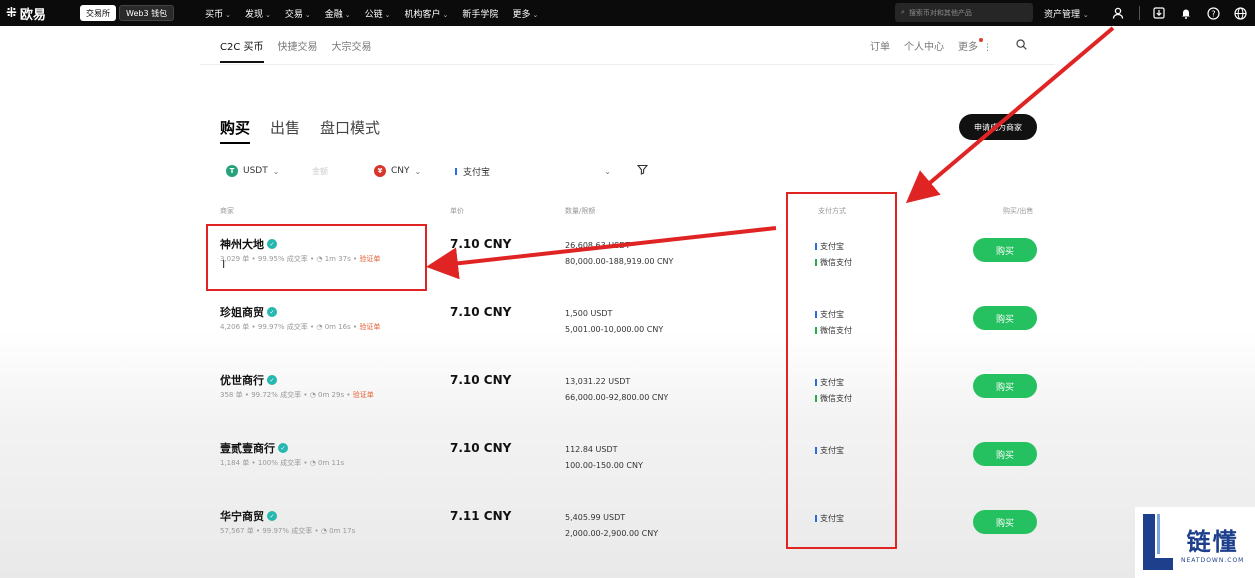  I want to click on watermark-text: 链懂 NEATDOWN.COM, so click(1212, 543).